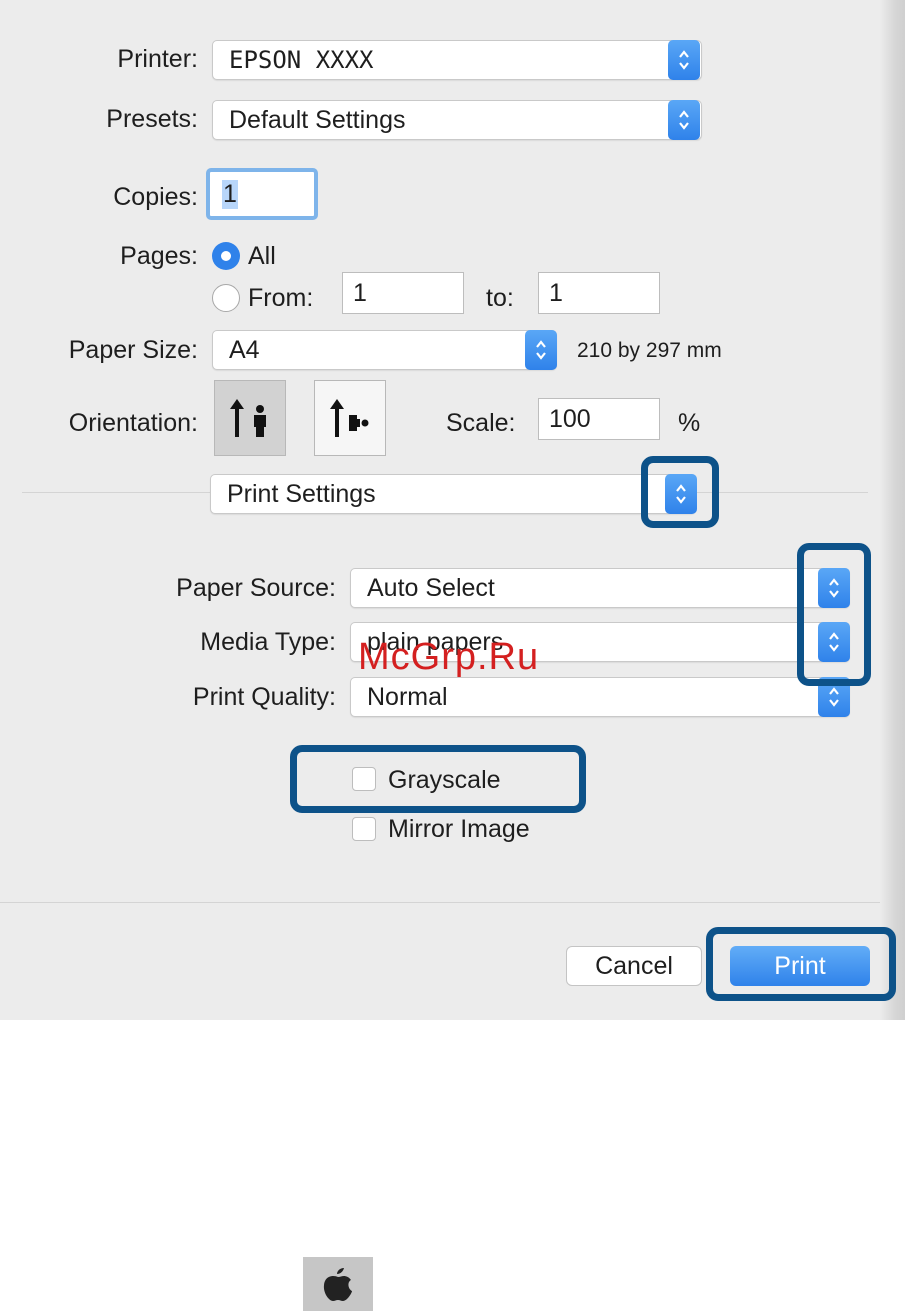 This screenshot has height=1311, width=905. I want to click on paper-source-label: Paper Source:, so click(256, 588).